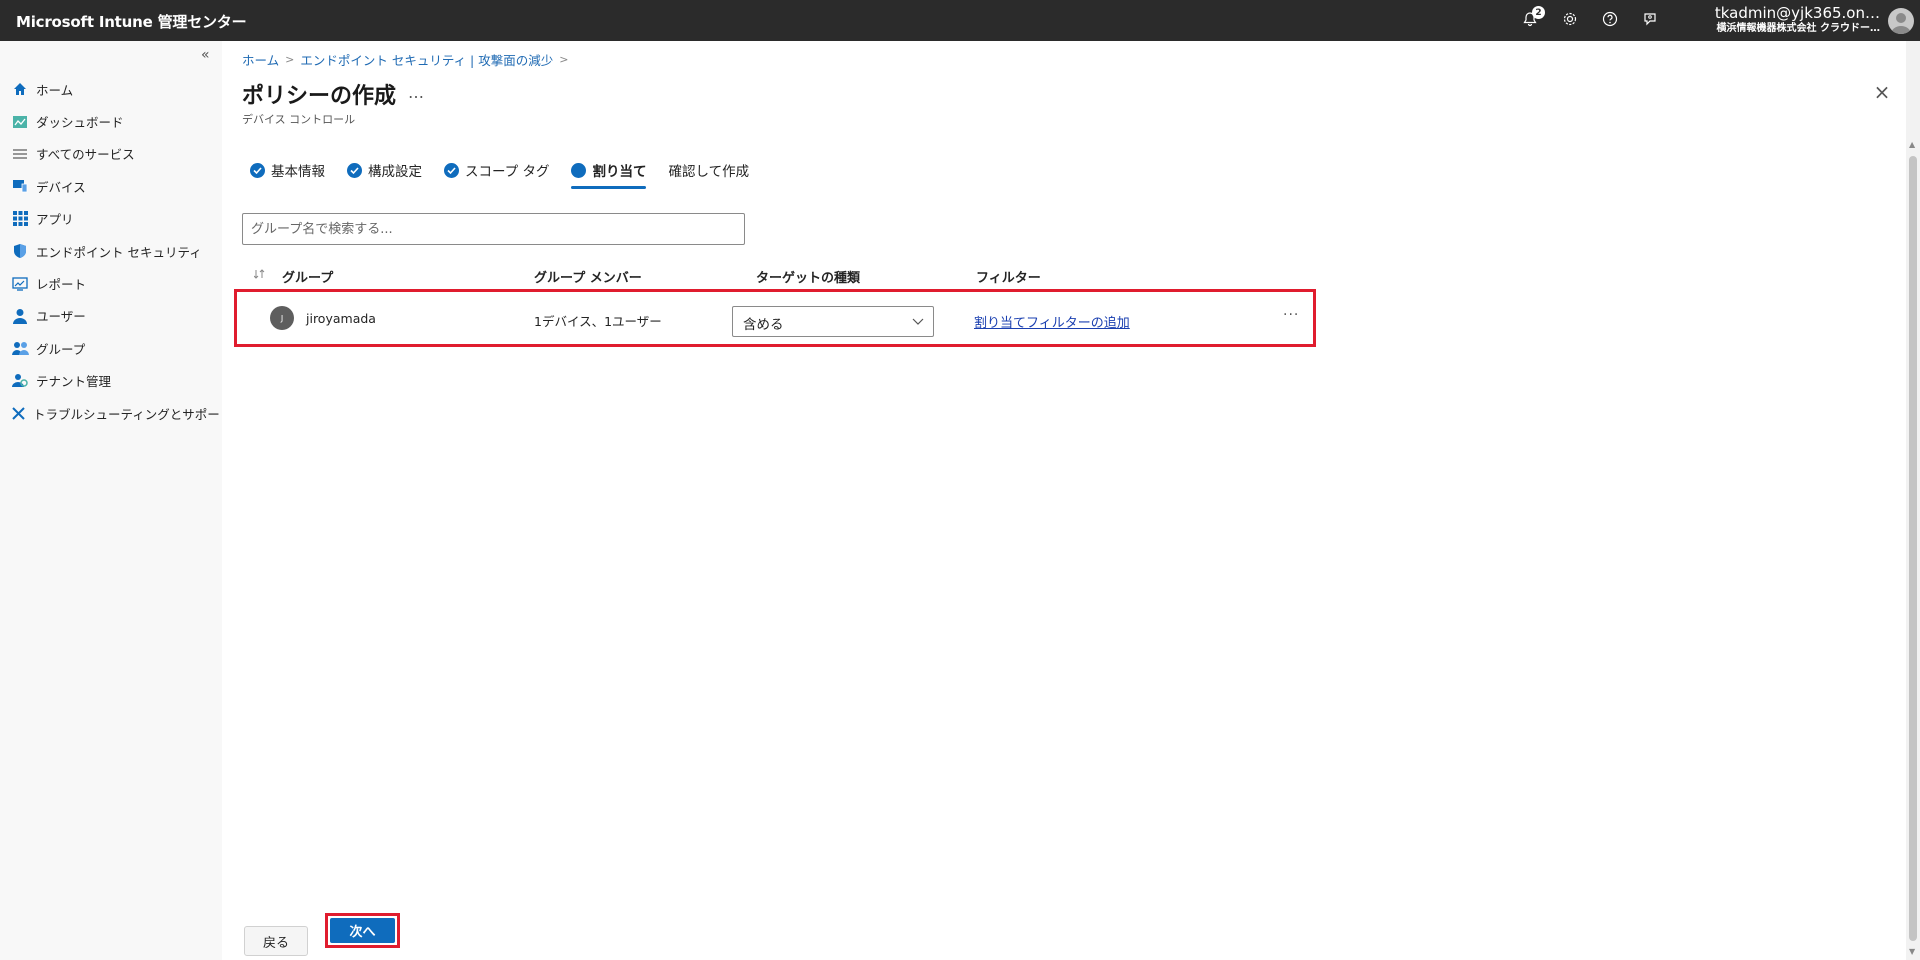 This screenshot has width=1920, height=960. I want to click on scrollbar: ▲ ▼, so click(1913, 500).